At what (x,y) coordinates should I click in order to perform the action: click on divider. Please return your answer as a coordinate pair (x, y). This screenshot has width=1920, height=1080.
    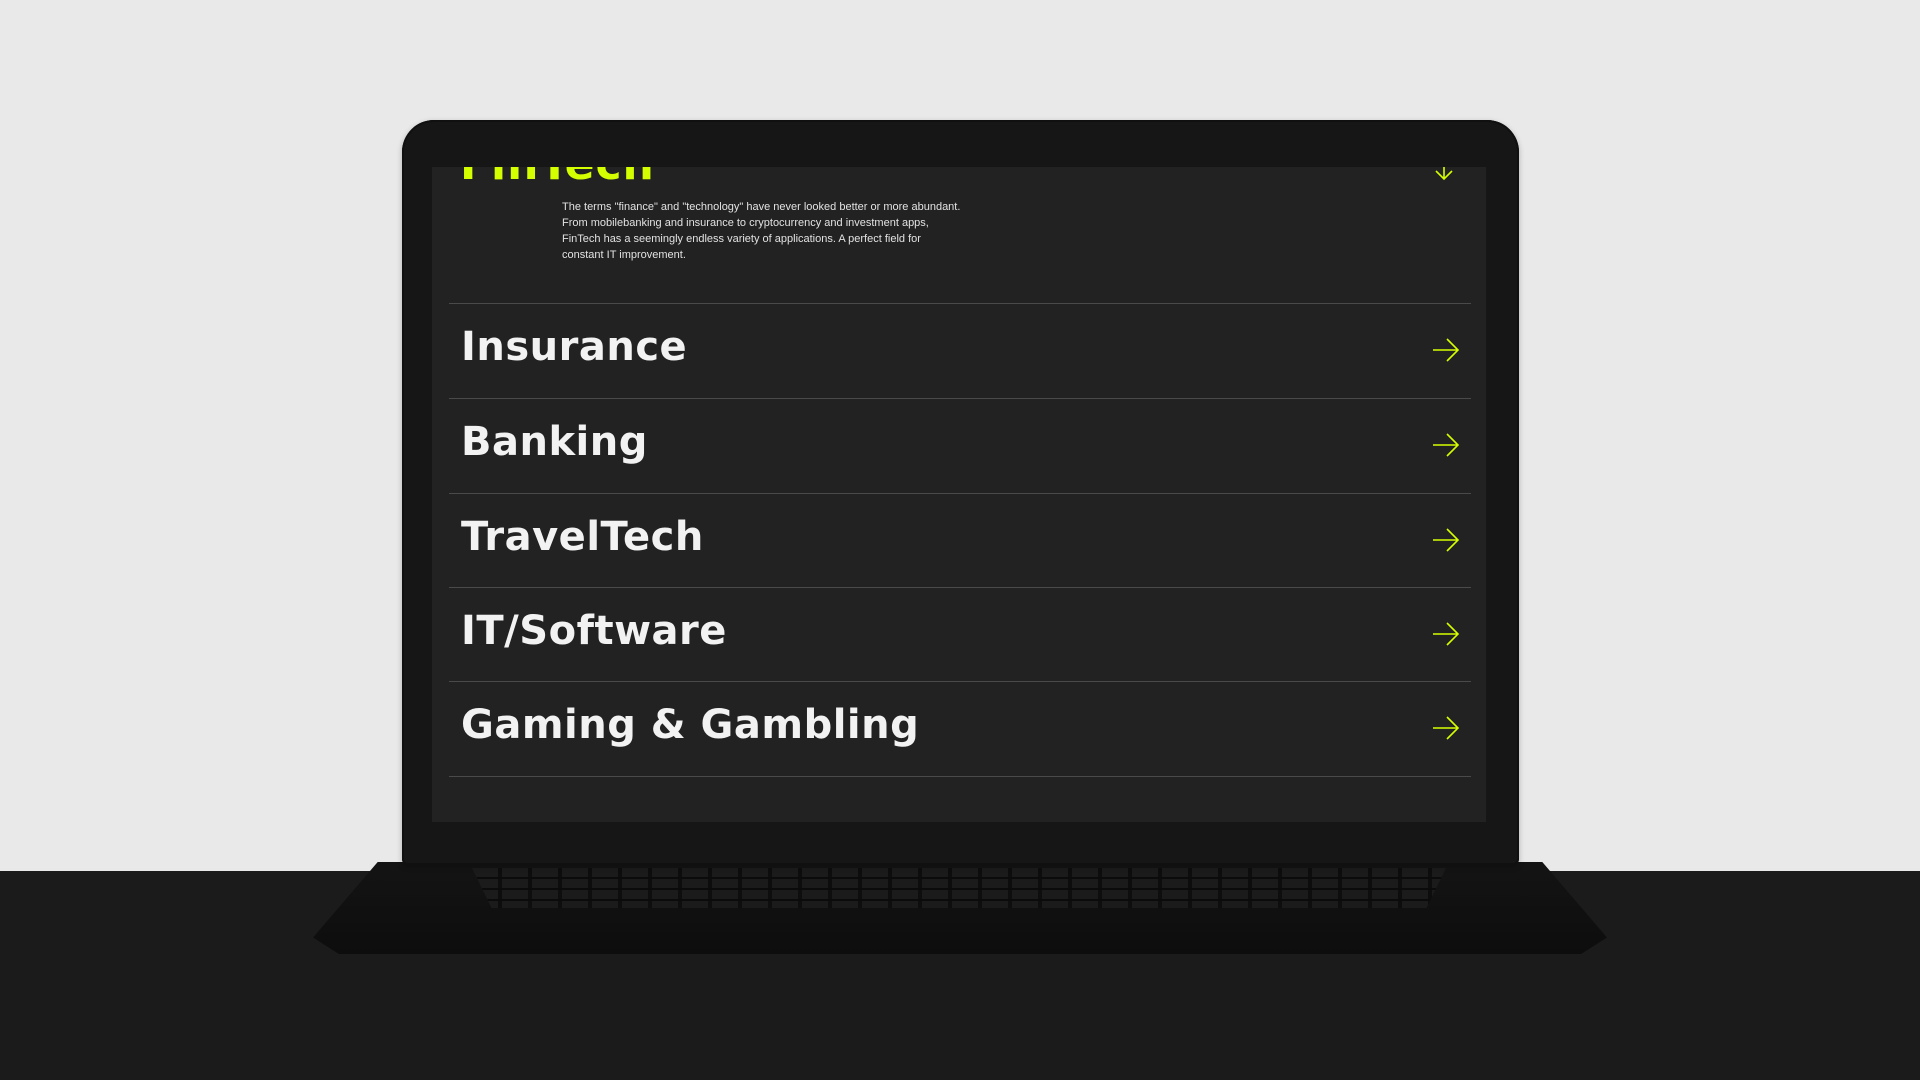
    Looking at the image, I should click on (960, 776).